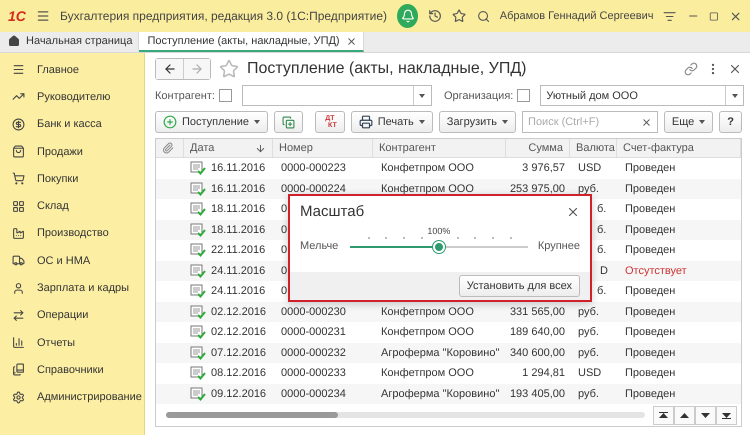 The height and width of the screenshot is (435, 750). What do you see at coordinates (185, 96) in the screenshot?
I see `filter-label: Контрагент:` at bounding box center [185, 96].